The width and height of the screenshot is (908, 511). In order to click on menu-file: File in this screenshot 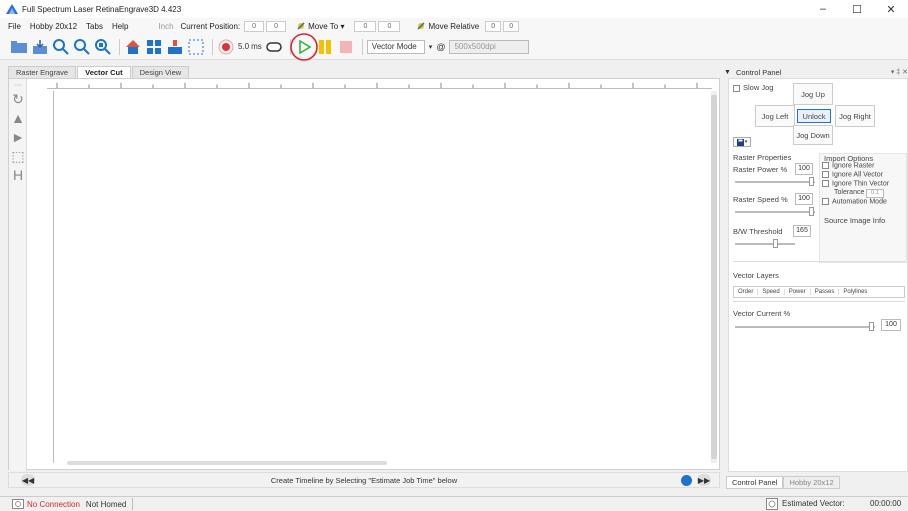, I will do `click(14, 26)`.